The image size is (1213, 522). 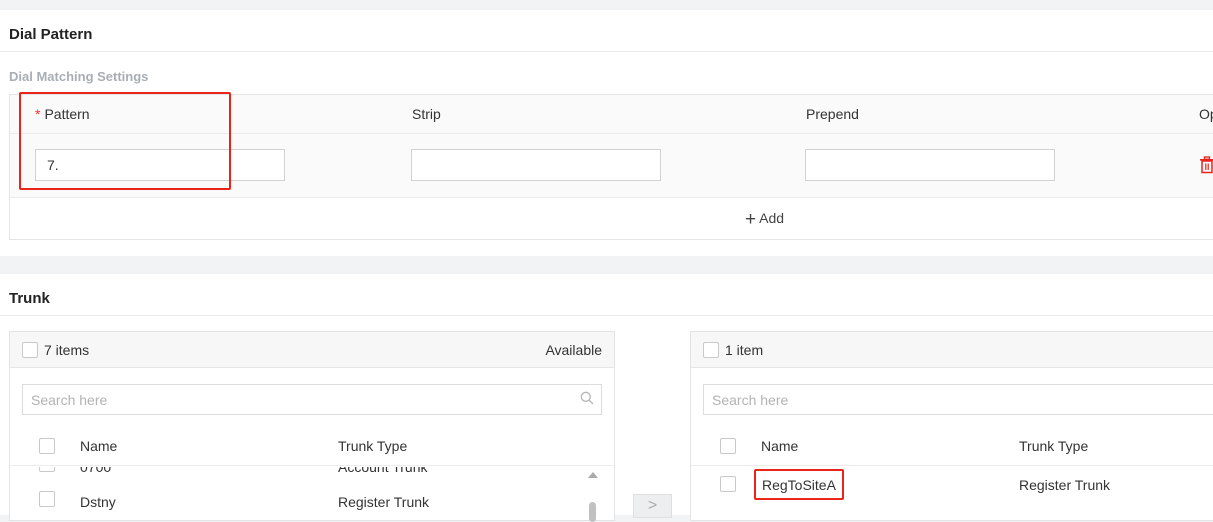 What do you see at coordinates (98, 502) in the screenshot?
I see `row-name: Dstny` at bounding box center [98, 502].